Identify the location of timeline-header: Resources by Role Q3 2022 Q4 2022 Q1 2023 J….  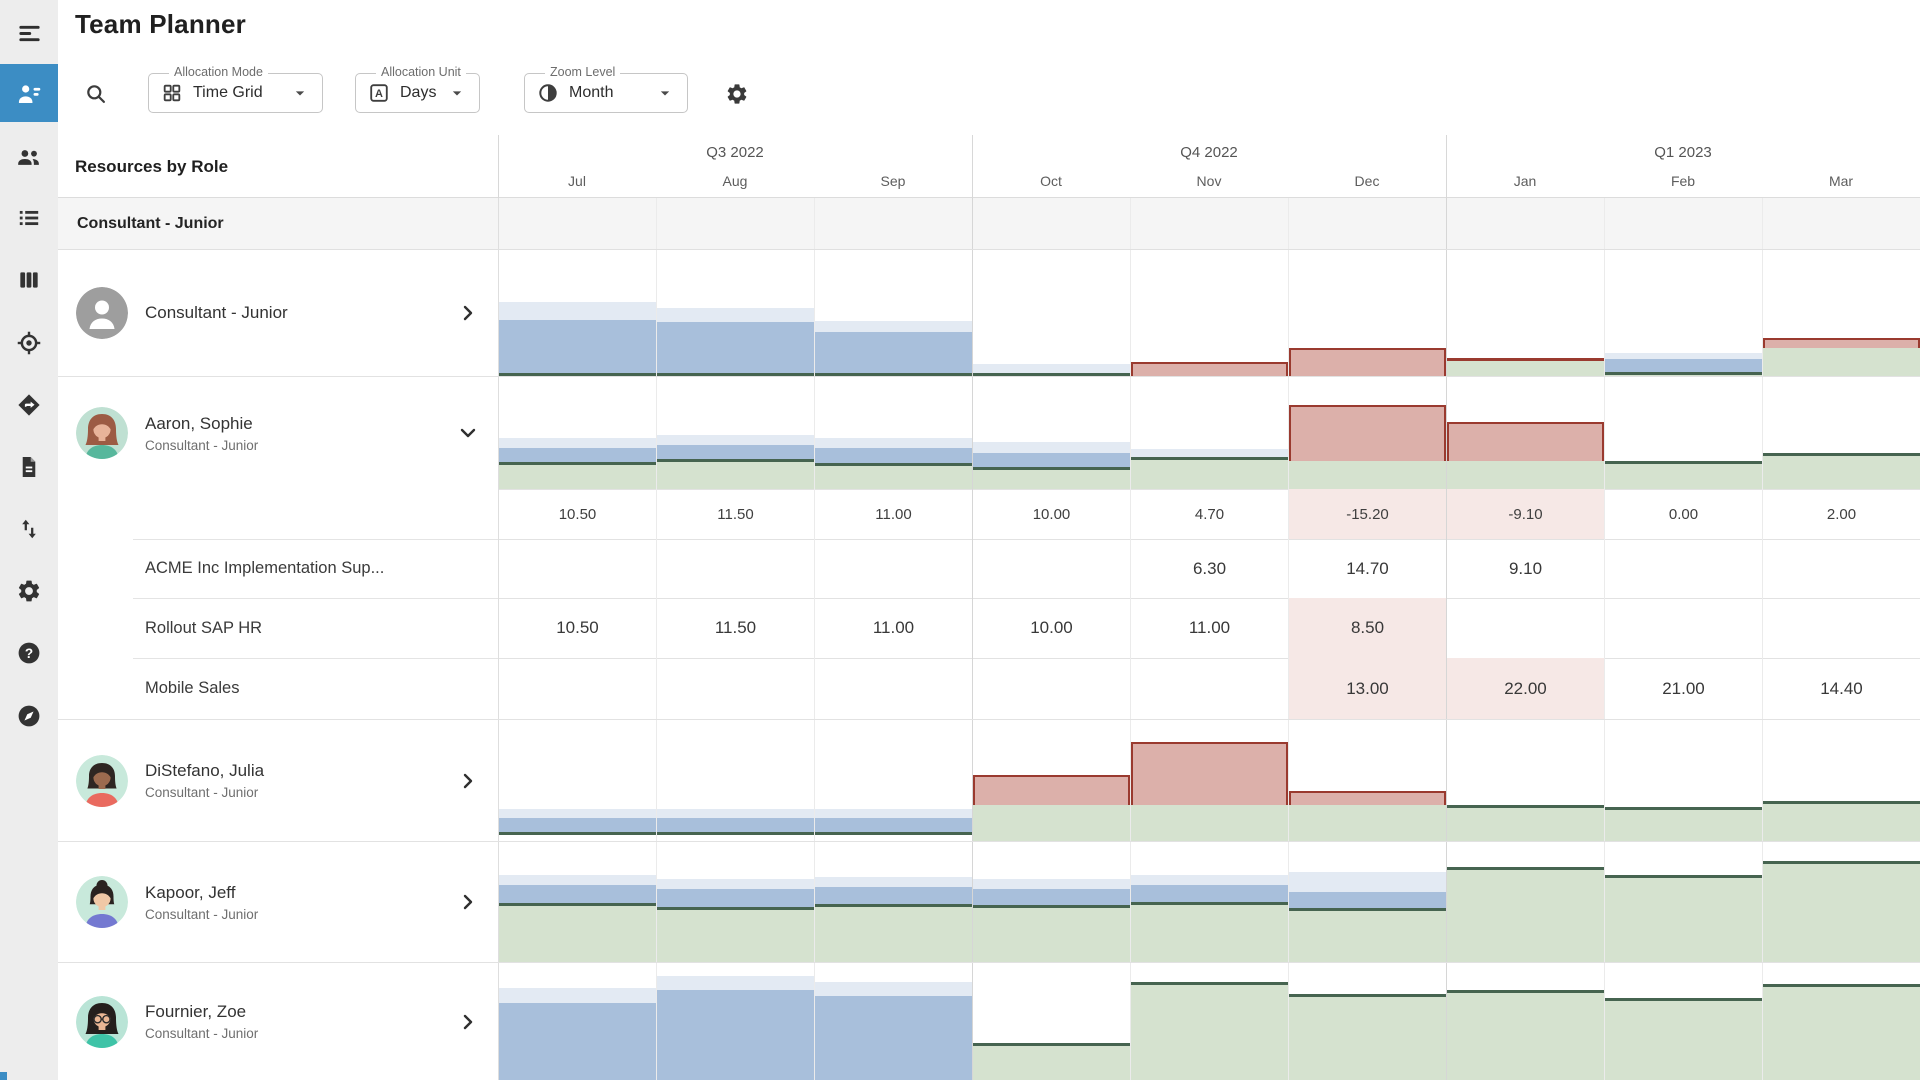
(989, 166).